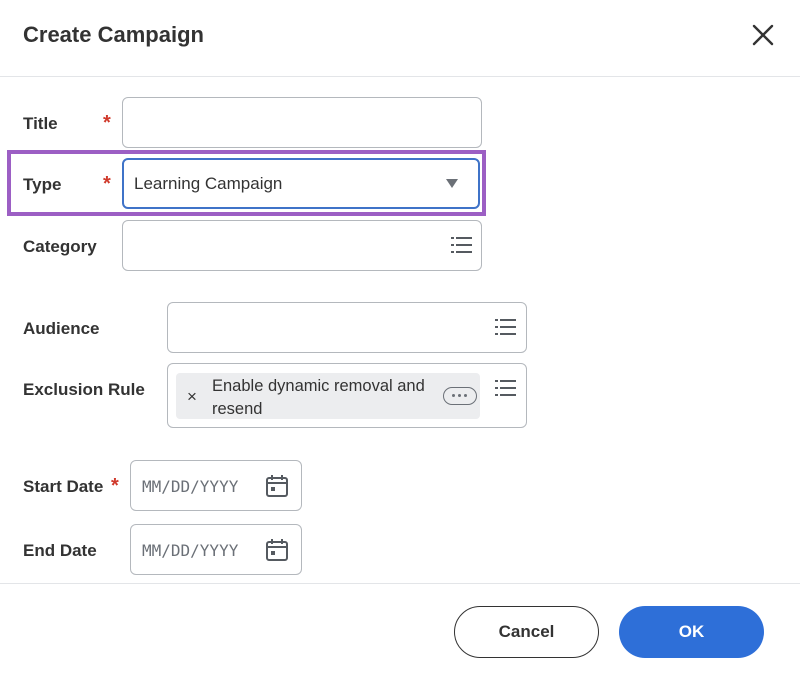 This screenshot has height=675, width=800. What do you see at coordinates (84, 389) in the screenshot?
I see `exclusion-rule-label: Exclusion Rule` at bounding box center [84, 389].